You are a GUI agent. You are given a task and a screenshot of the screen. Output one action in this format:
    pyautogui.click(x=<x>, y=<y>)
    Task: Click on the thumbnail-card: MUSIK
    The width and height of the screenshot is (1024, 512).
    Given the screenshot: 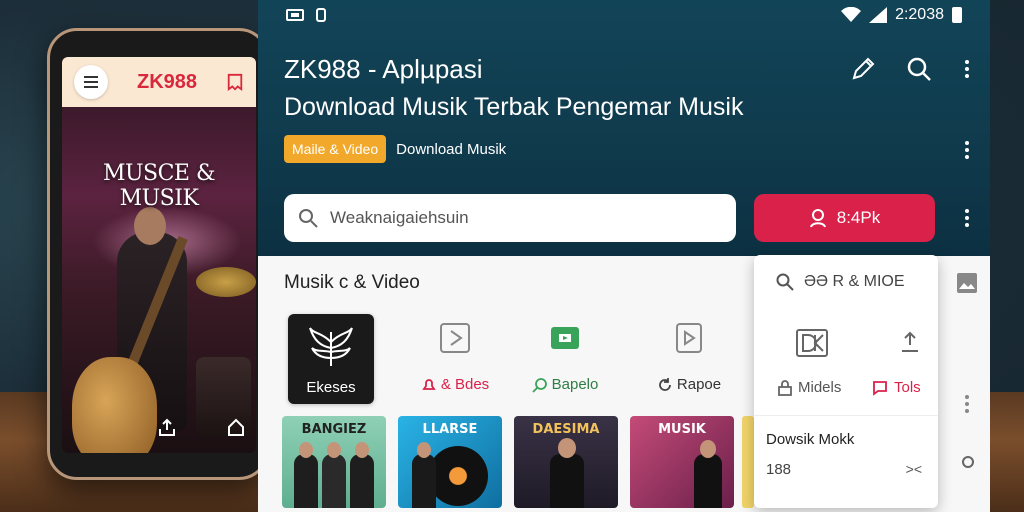 What is the action you would take?
    pyautogui.click(x=682, y=462)
    